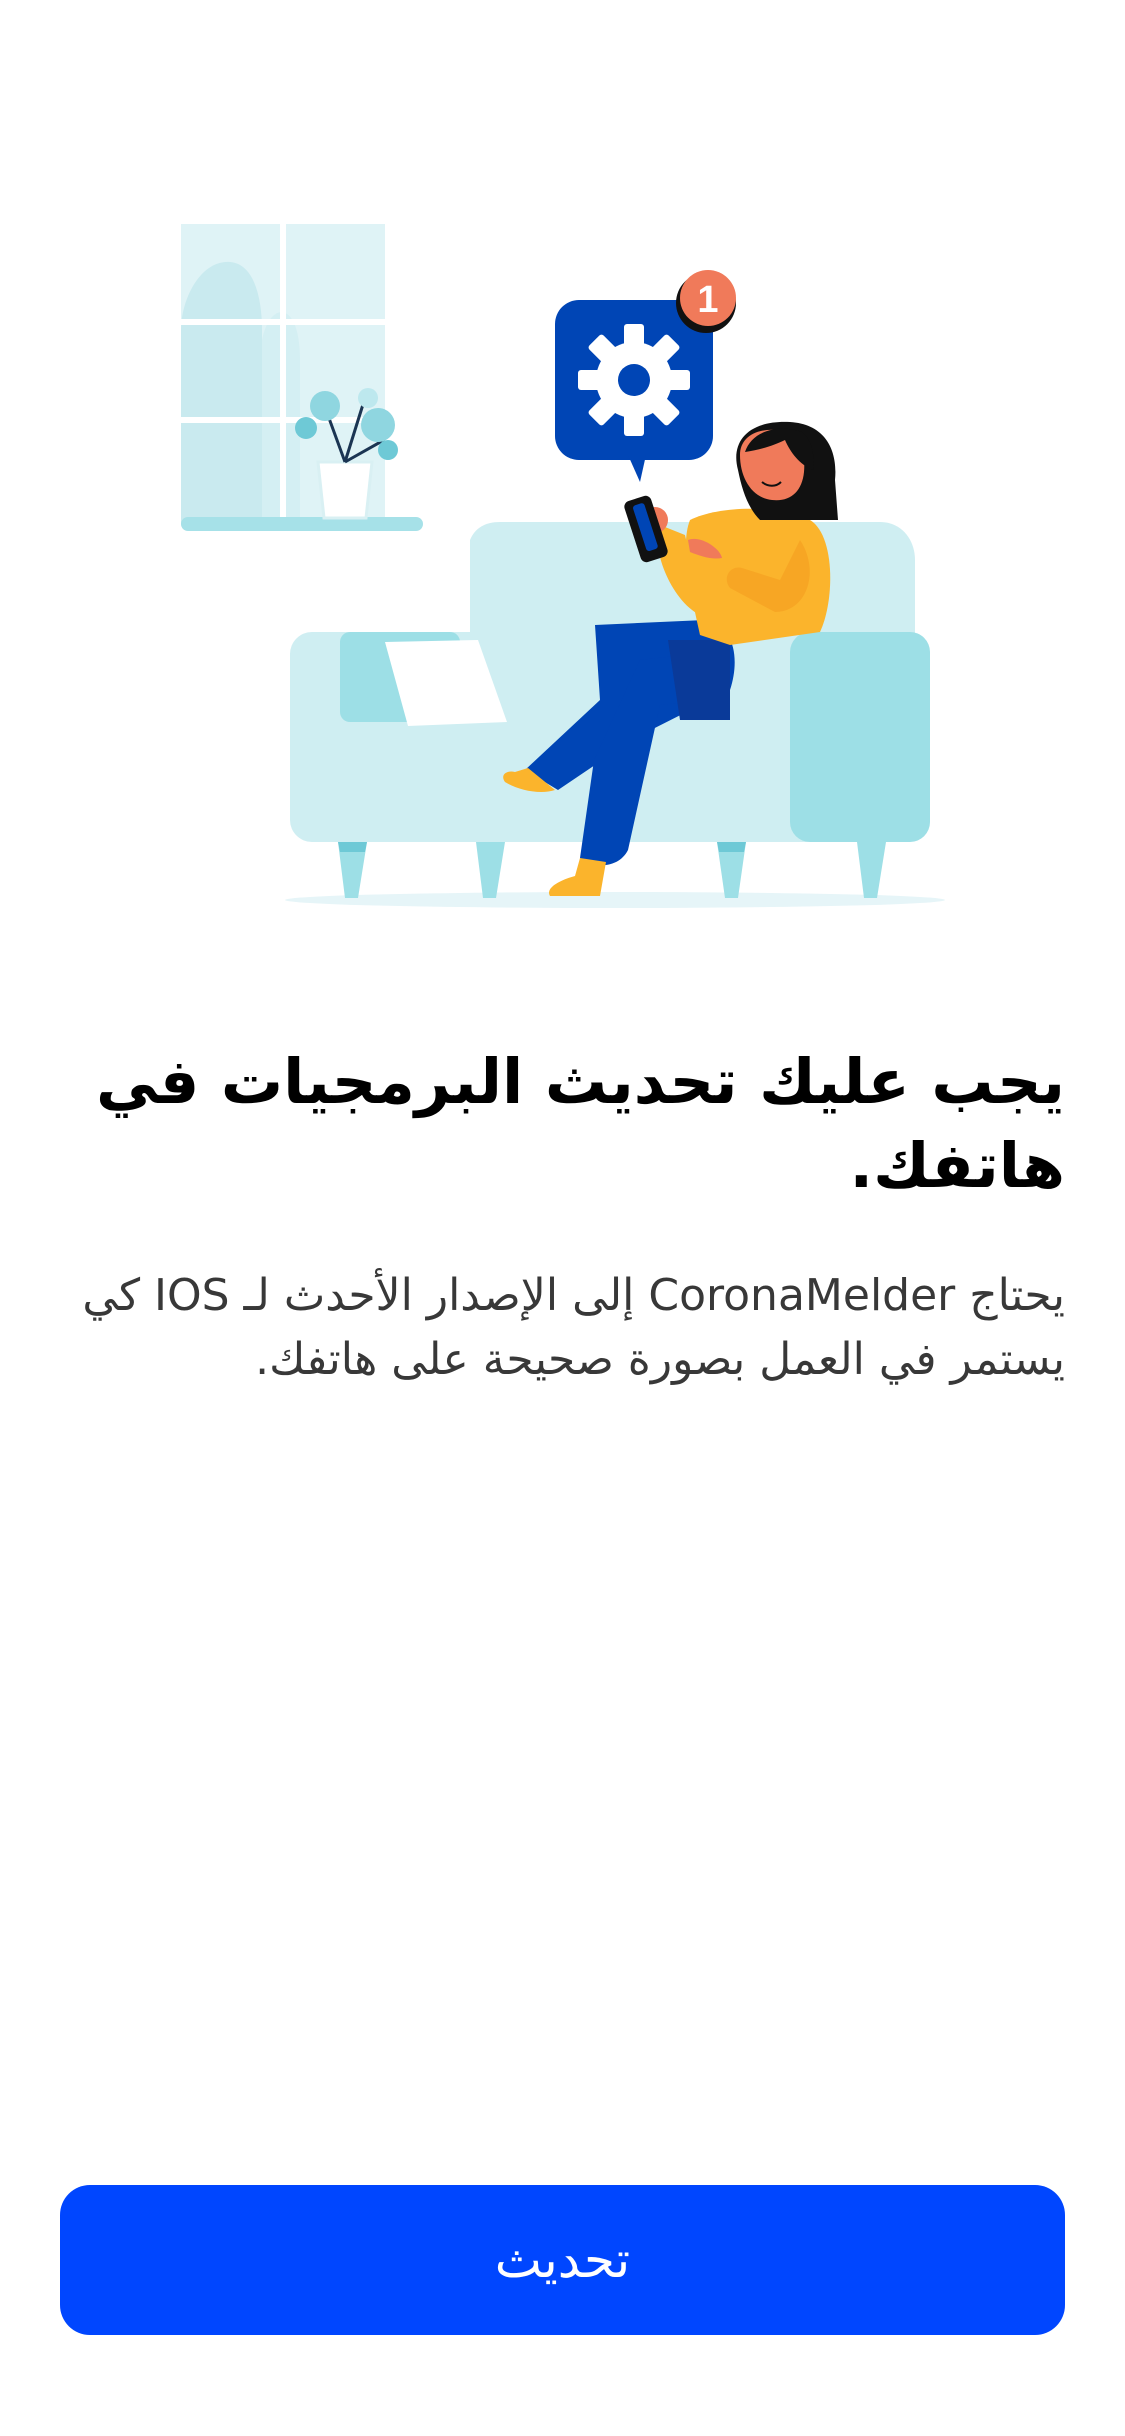  Describe the element at coordinates (615, 900) in the screenshot. I see `floor-shadow` at that location.